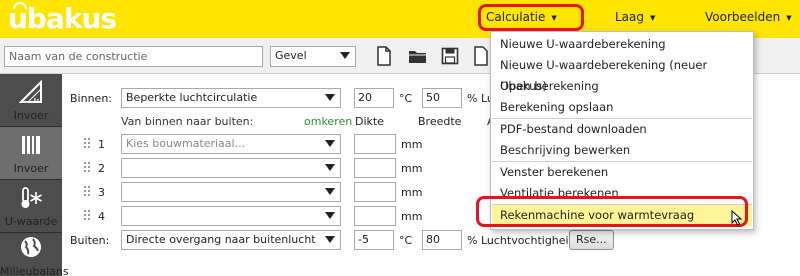  What do you see at coordinates (433, 97) in the screenshot?
I see `binnen-humidity-value: 50` at bounding box center [433, 97].